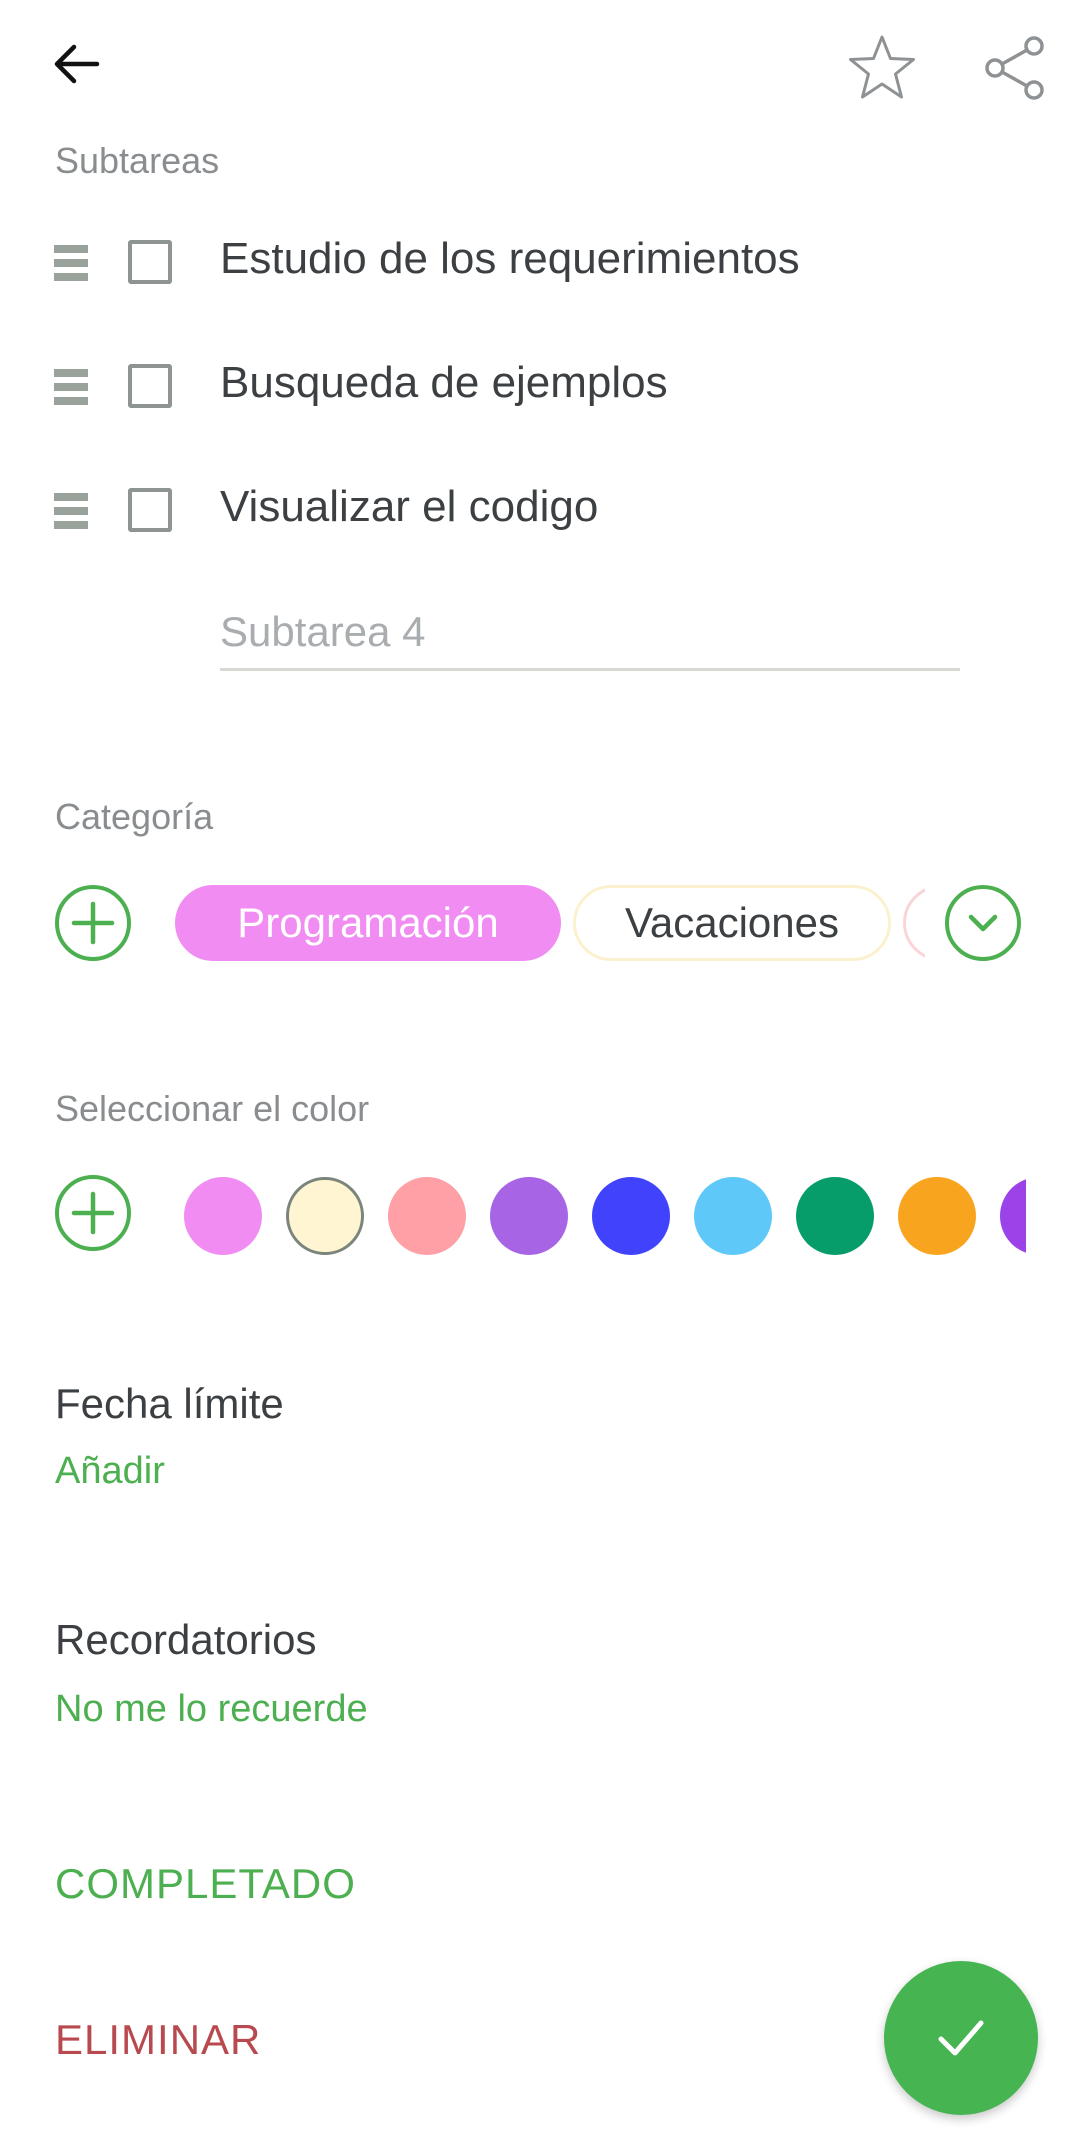 The width and height of the screenshot is (1080, 2147). What do you see at coordinates (158, 2040) in the screenshot?
I see `delete-button: ELIMINAR` at bounding box center [158, 2040].